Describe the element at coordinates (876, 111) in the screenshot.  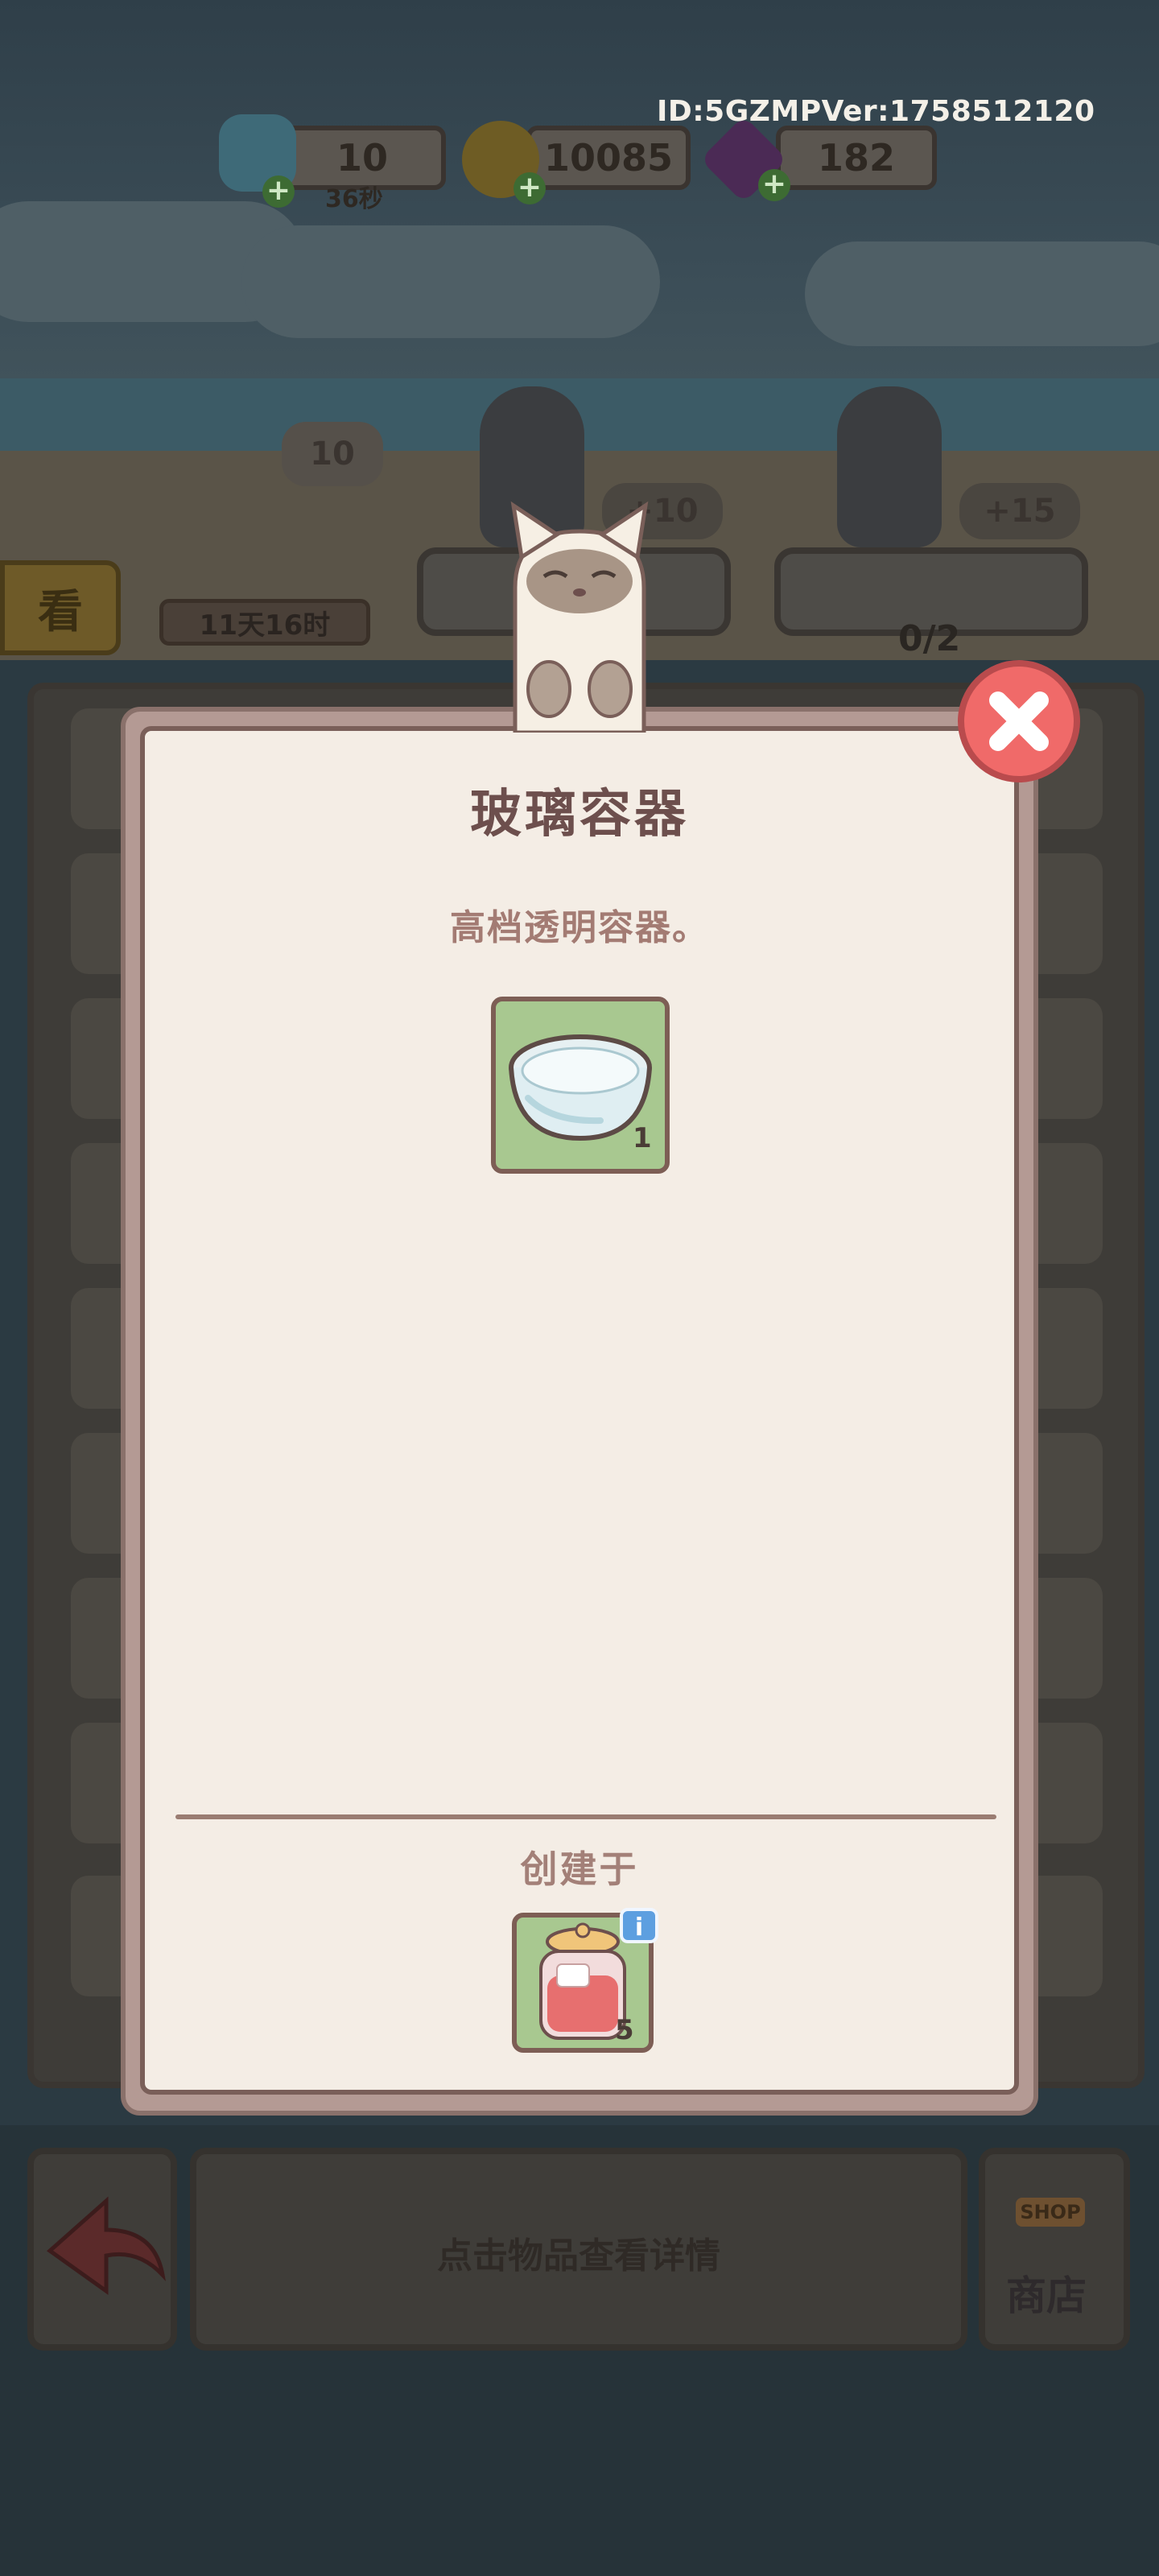
I see `user-id-label: ID:5GZMPVer:1758512120` at that location.